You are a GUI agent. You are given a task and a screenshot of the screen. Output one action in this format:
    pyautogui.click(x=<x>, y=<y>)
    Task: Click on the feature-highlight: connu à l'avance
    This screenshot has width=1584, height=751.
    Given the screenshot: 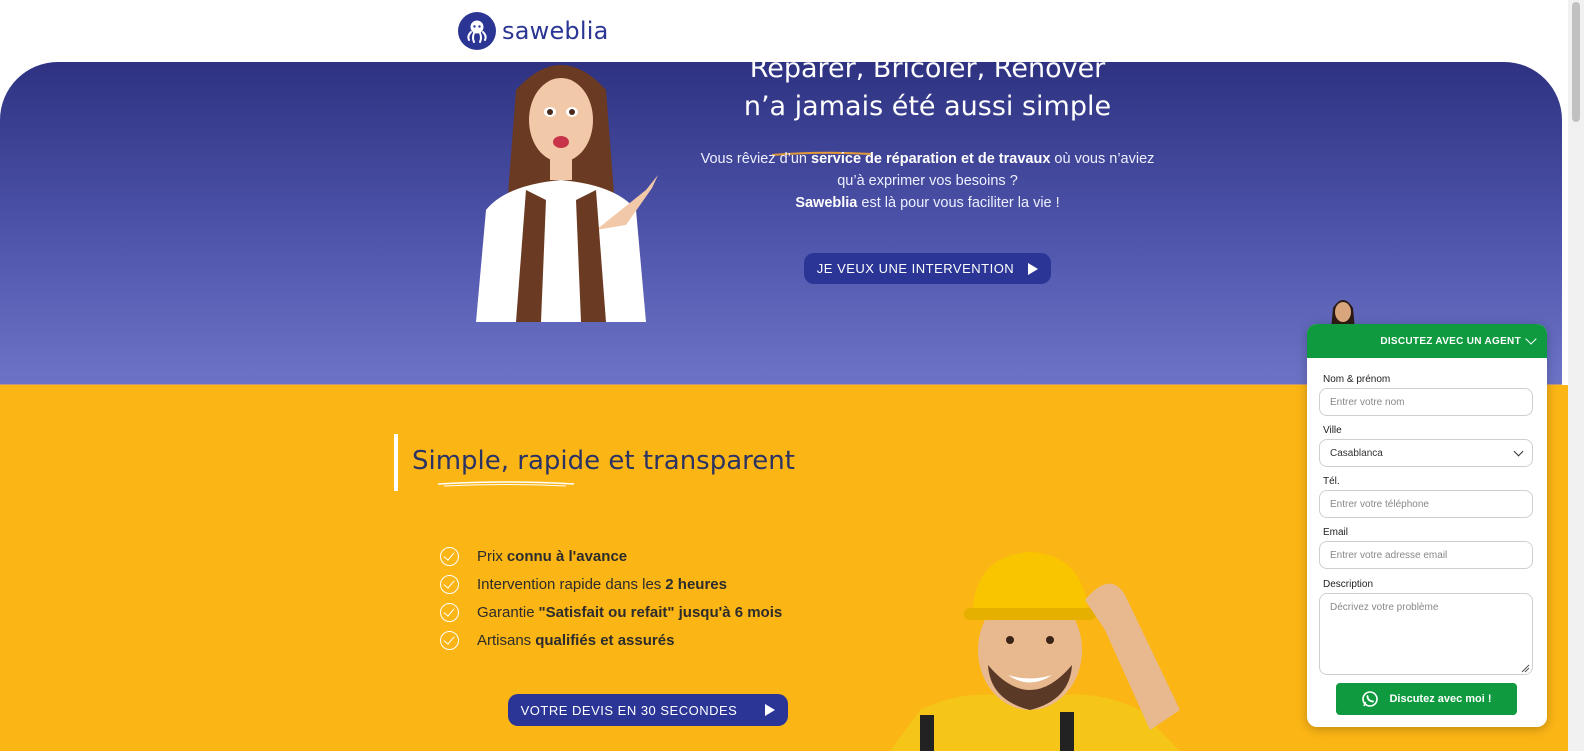 What is the action you would take?
    pyautogui.click(x=567, y=556)
    